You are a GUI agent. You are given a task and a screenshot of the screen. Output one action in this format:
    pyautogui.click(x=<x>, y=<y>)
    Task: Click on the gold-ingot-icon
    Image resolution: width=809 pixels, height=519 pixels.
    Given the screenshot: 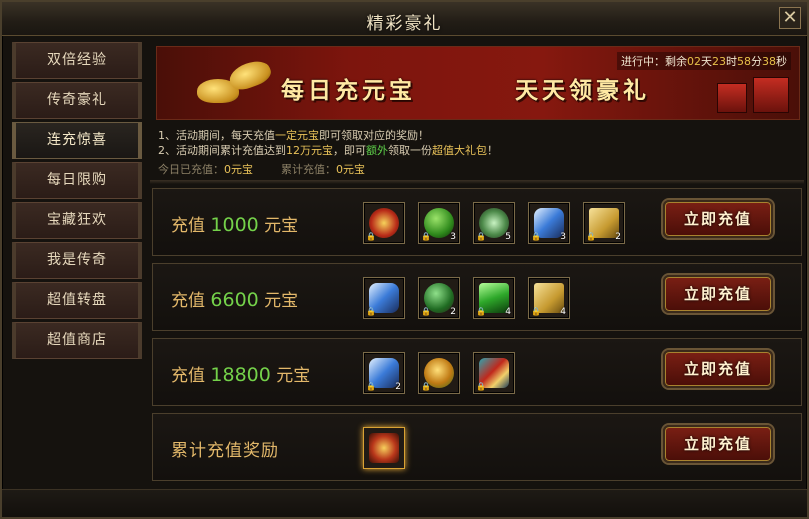 What is the action you would take?
    pyautogui.click(x=250, y=75)
    